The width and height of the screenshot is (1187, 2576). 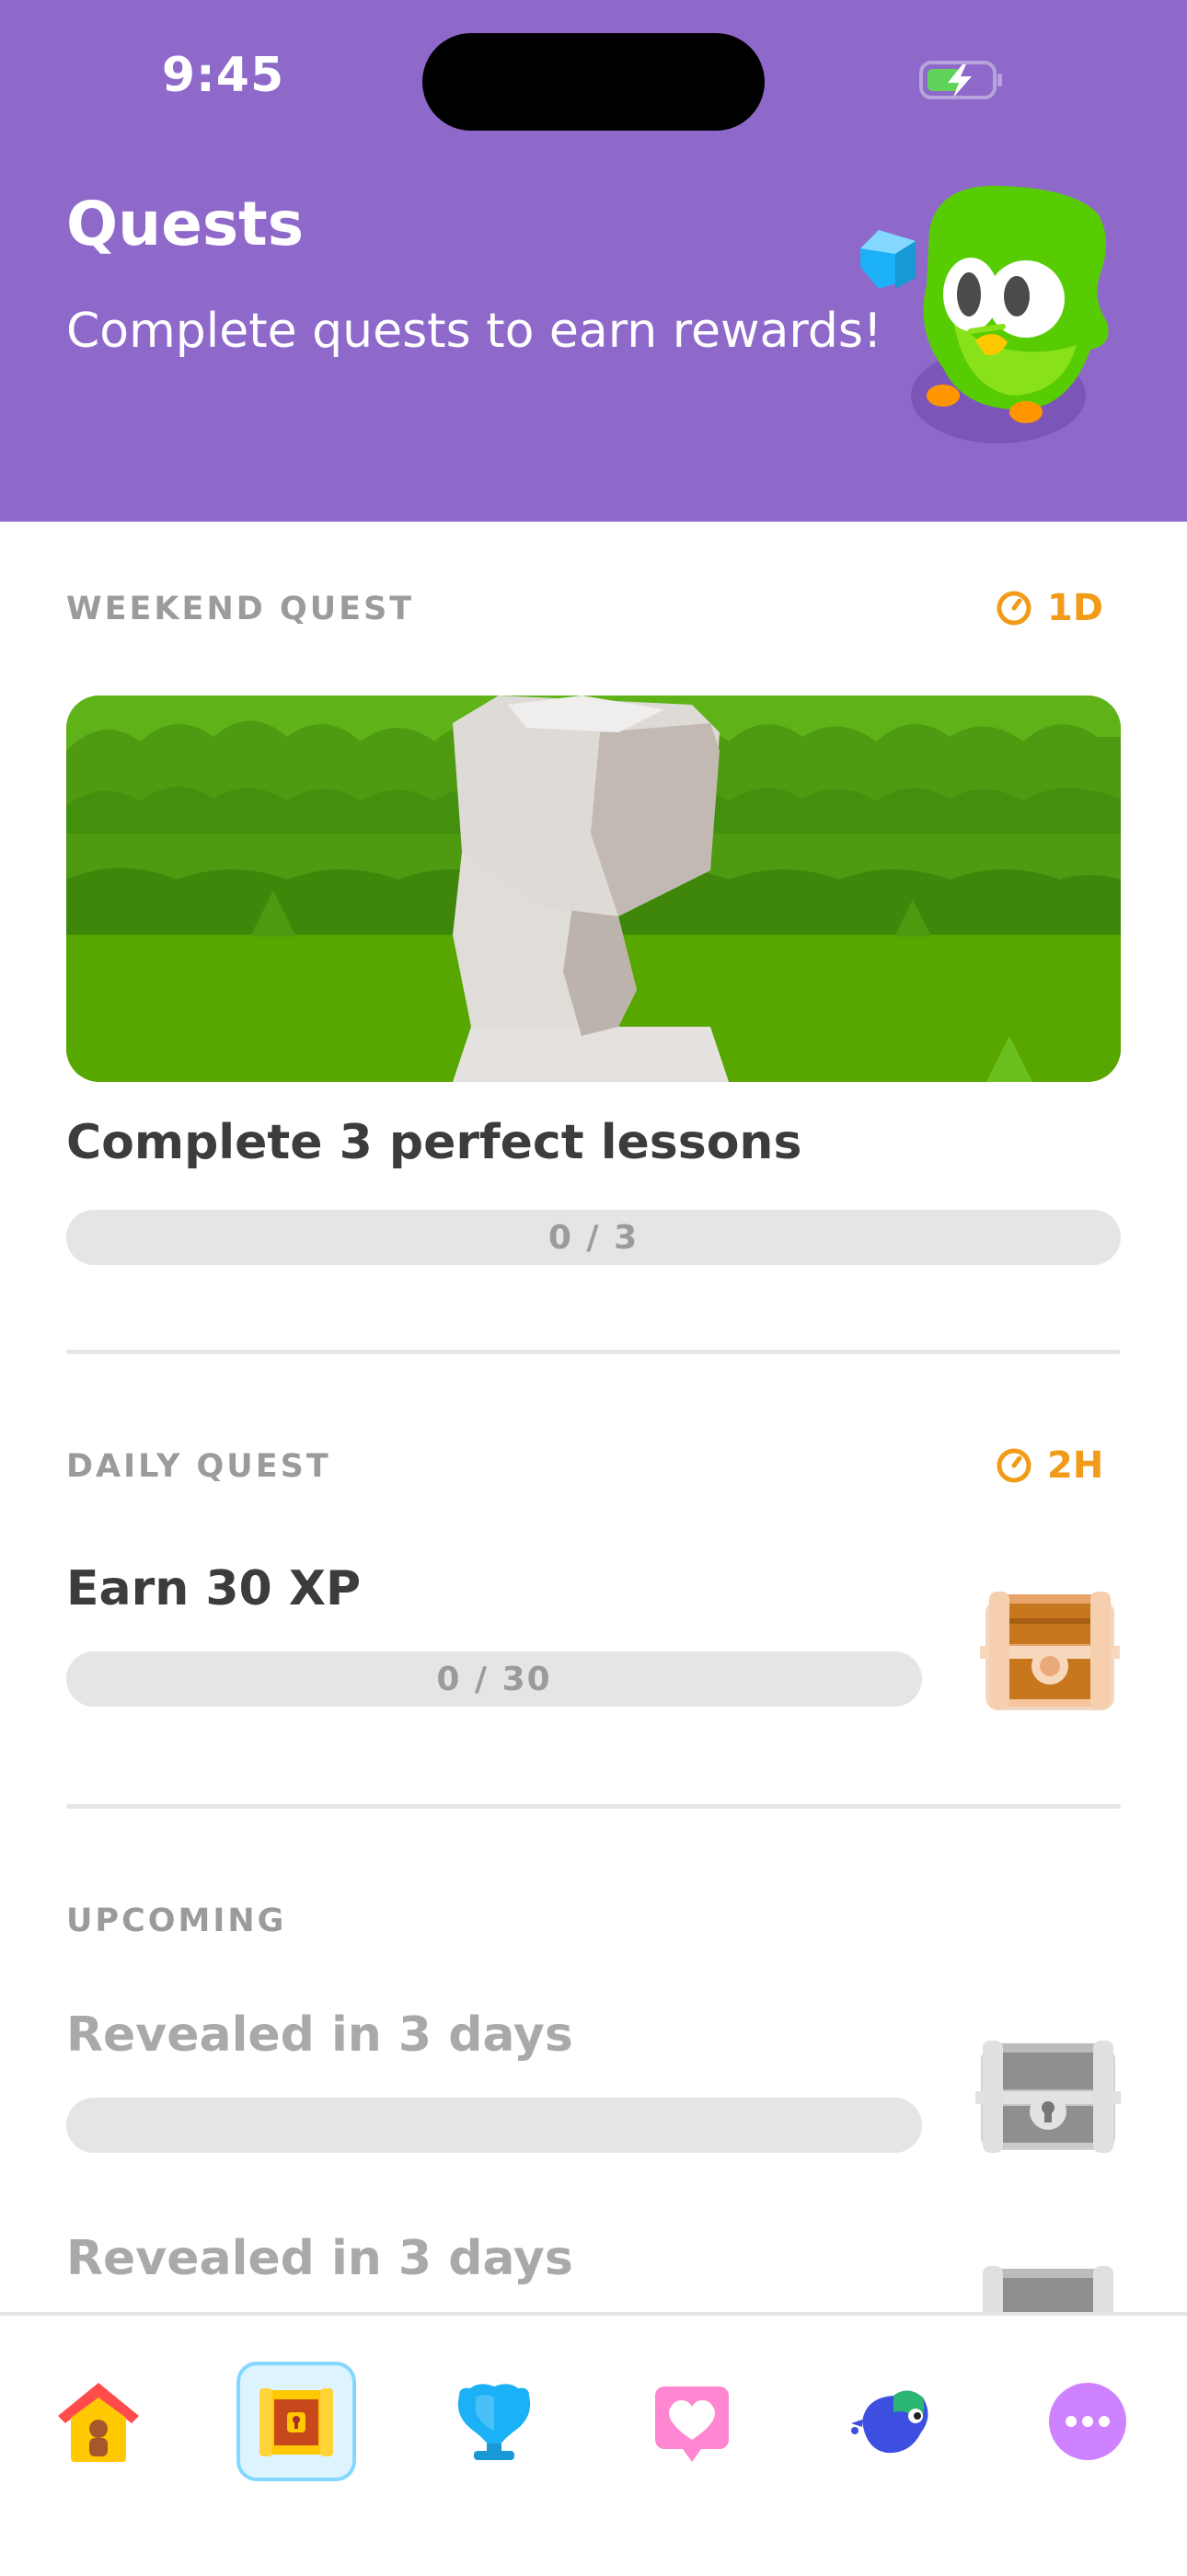 What do you see at coordinates (1050, 1651) in the screenshot?
I see `chest-icon` at bounding box center [1050, 1651].